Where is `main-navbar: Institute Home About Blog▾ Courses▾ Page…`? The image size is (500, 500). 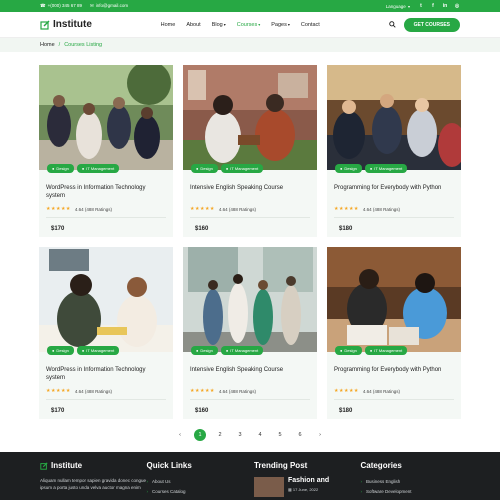 main-navbar: Institute Home About Blog▾ Courses▾ Page… is located at coordinates (250, 25).